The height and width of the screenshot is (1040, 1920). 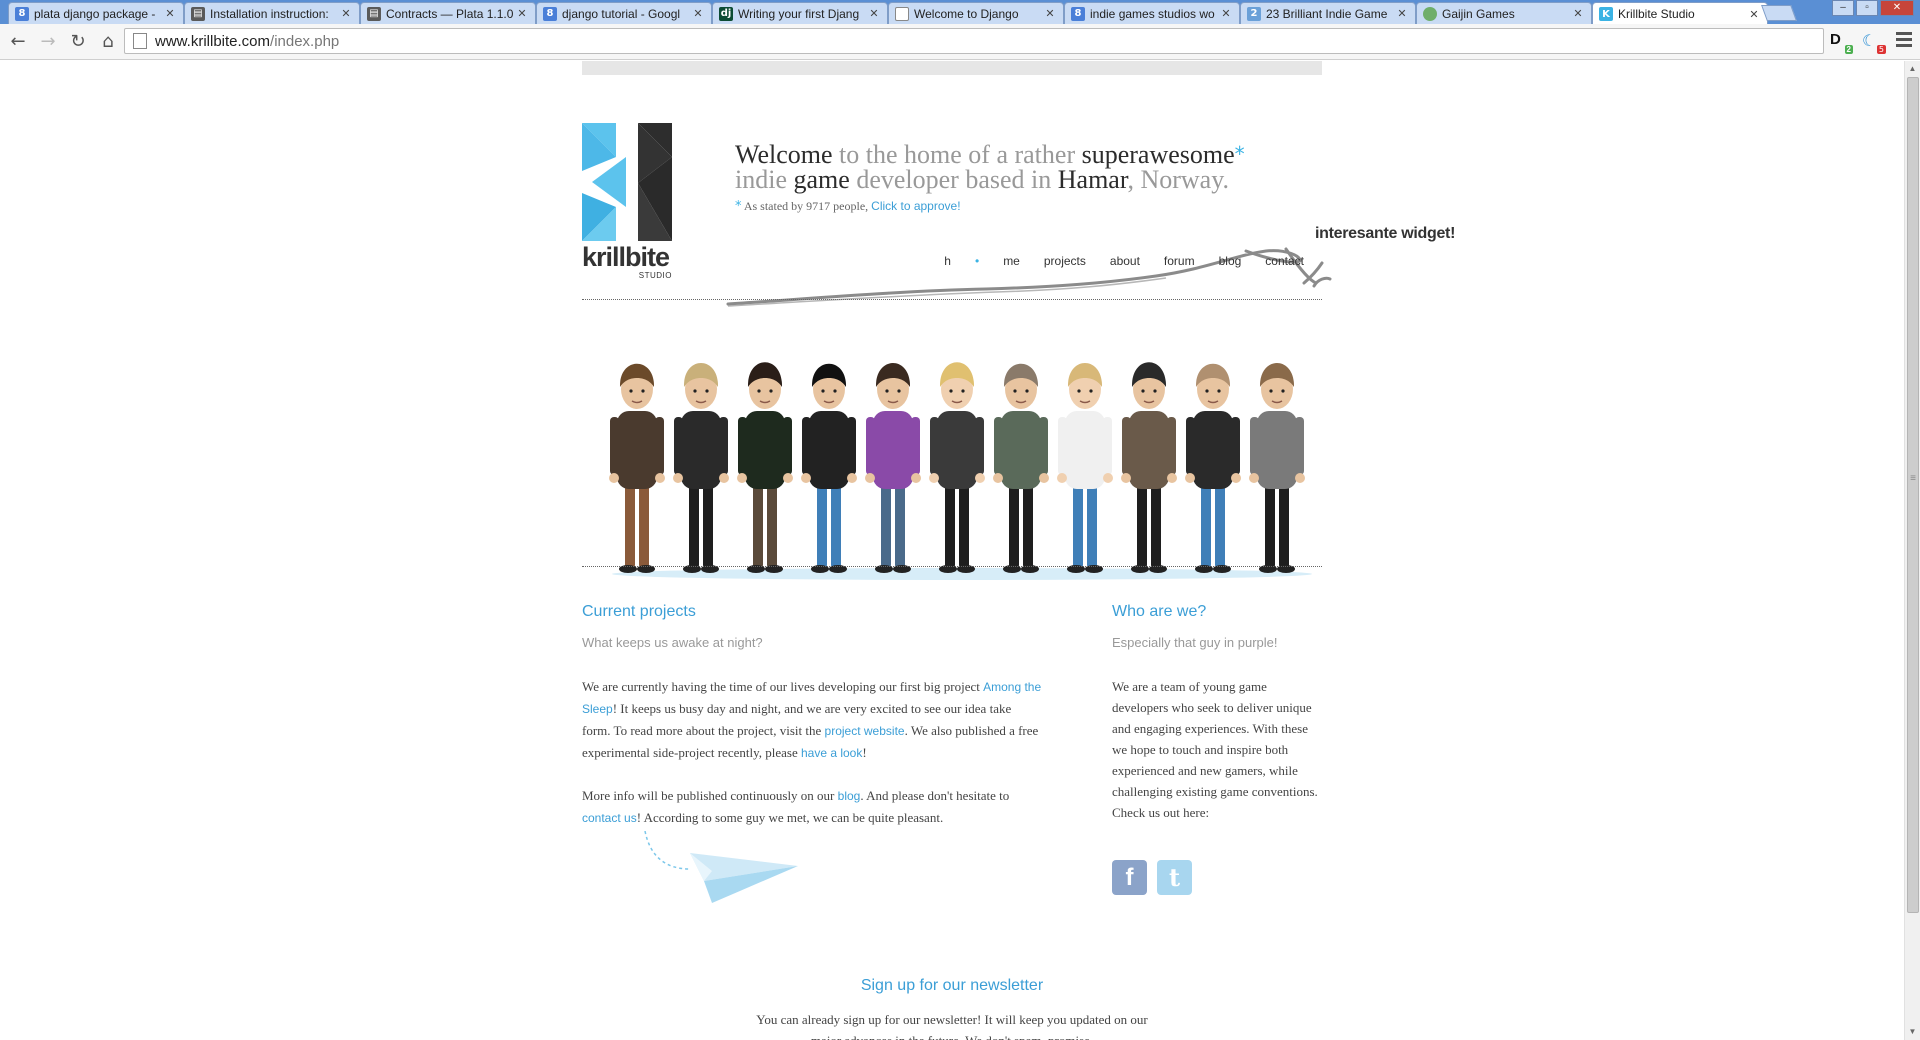 I want to click on browser-tab: ▤ Contracts — Plata 1.1.0 ✕, so click(x=448, y=13).